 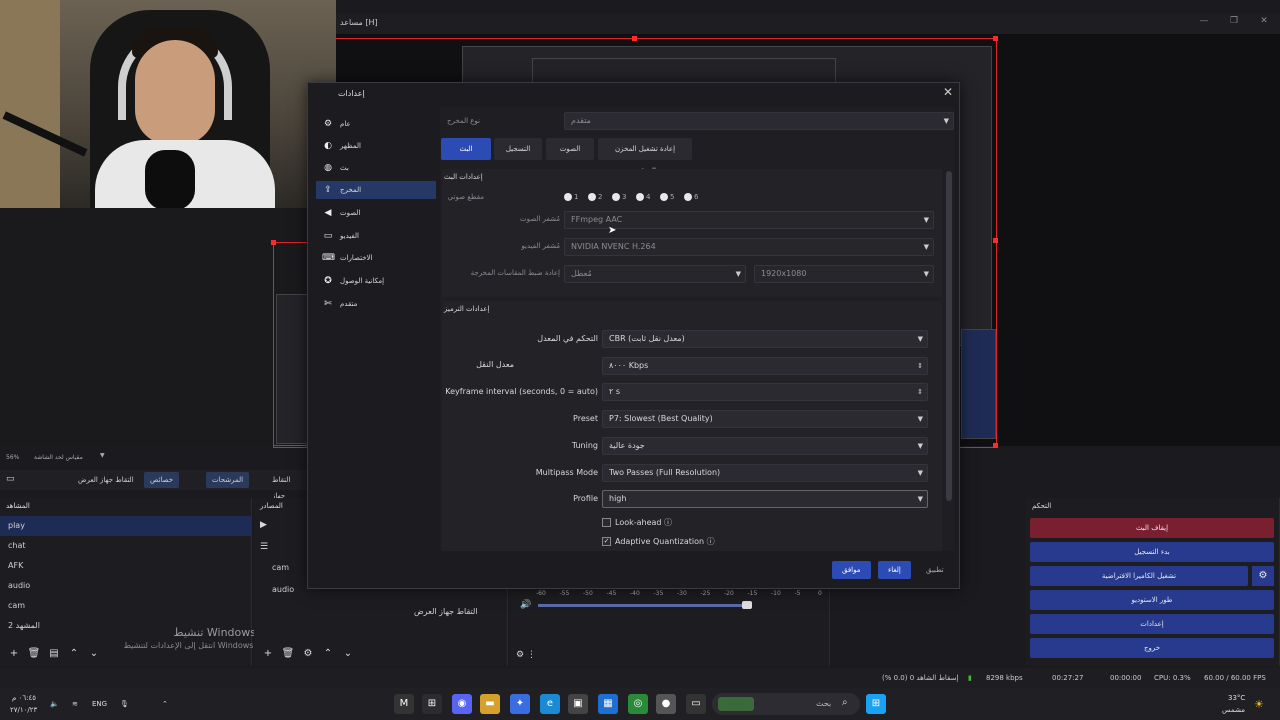 What do you see at coordinates (125, 526) in the screenshot?
I see `scene-item: play` at bounding box center [125, 526].